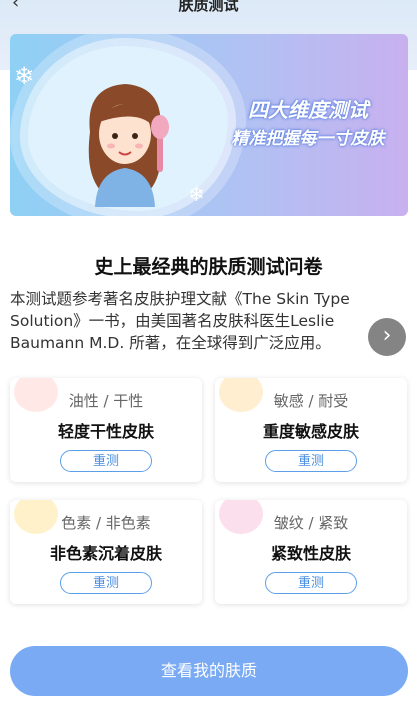  What do you see at coordinates (308, 139) in the screenshot?
I see `banner-subheadline: 精准把握每一寸皮肤` at bounding box center [308, 139].